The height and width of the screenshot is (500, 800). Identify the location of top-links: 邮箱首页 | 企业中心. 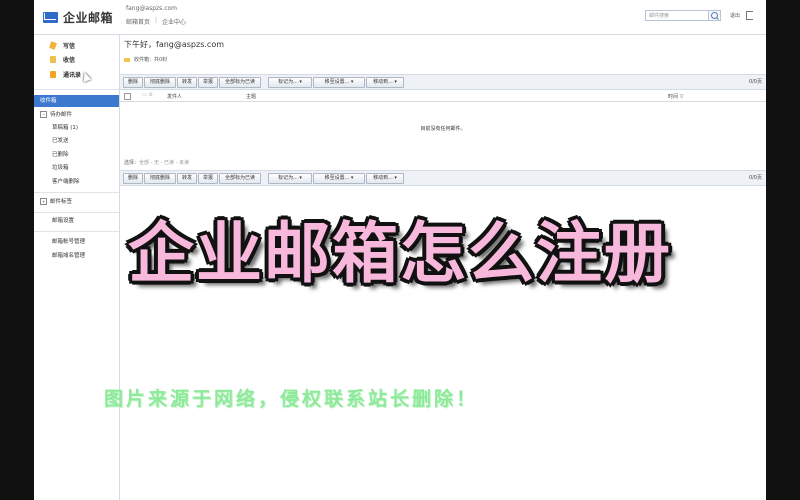
(156, 21).